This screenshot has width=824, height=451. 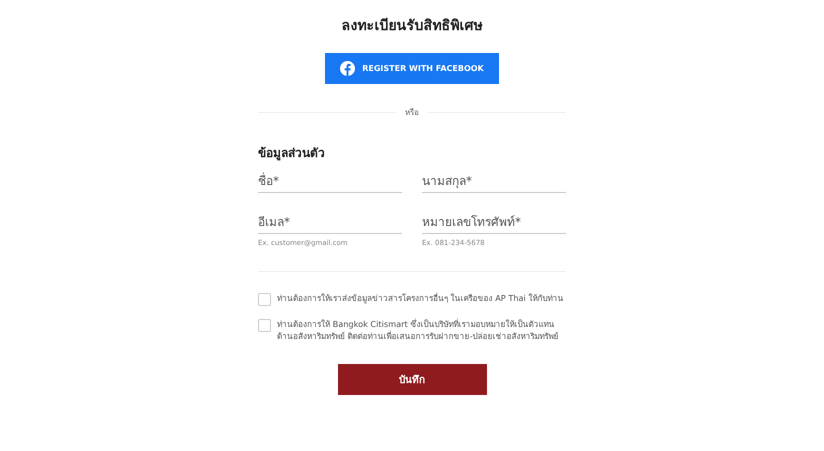 I want to click on consent-label: ท่านต้องการให้เราส่งข้อมูลข่าวสารโครงการอื่นๆ ในเครือของ AP Thai ให้กับท่าน, so click(x=420, y=298).